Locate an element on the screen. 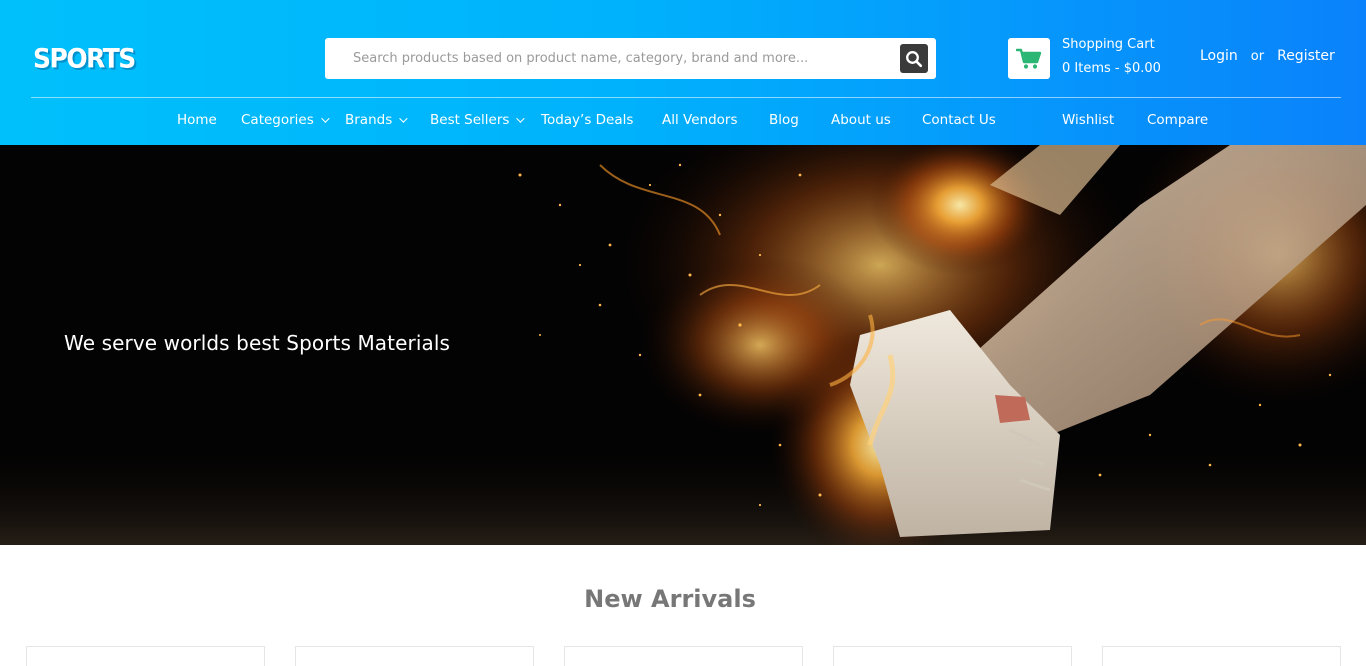 This screenshot has width=1366, height=666. nav-all-vendors: All Vendors is located at coordinates (700, 120).